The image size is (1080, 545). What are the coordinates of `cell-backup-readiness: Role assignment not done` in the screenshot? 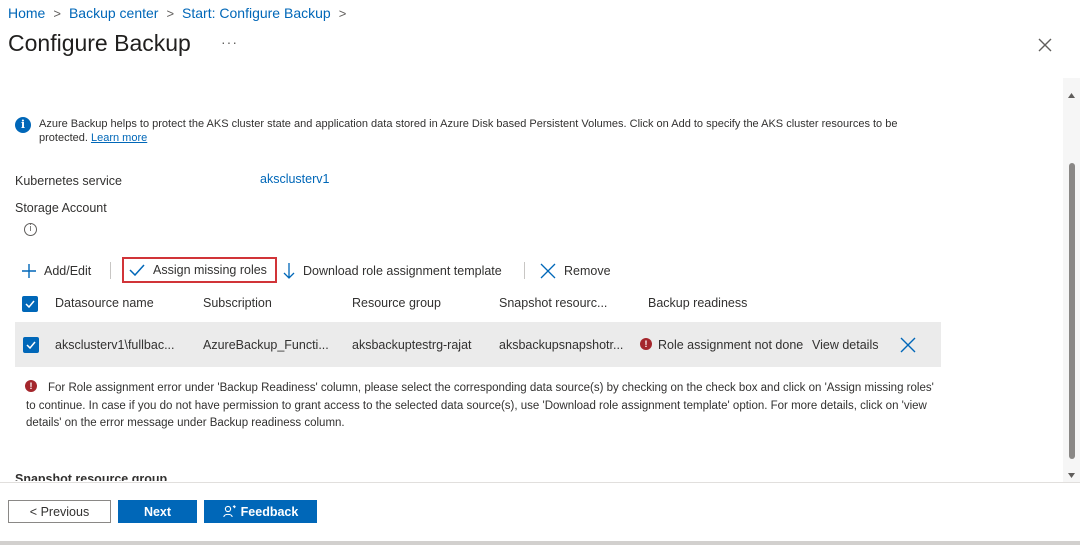 It's located at (731, 345).